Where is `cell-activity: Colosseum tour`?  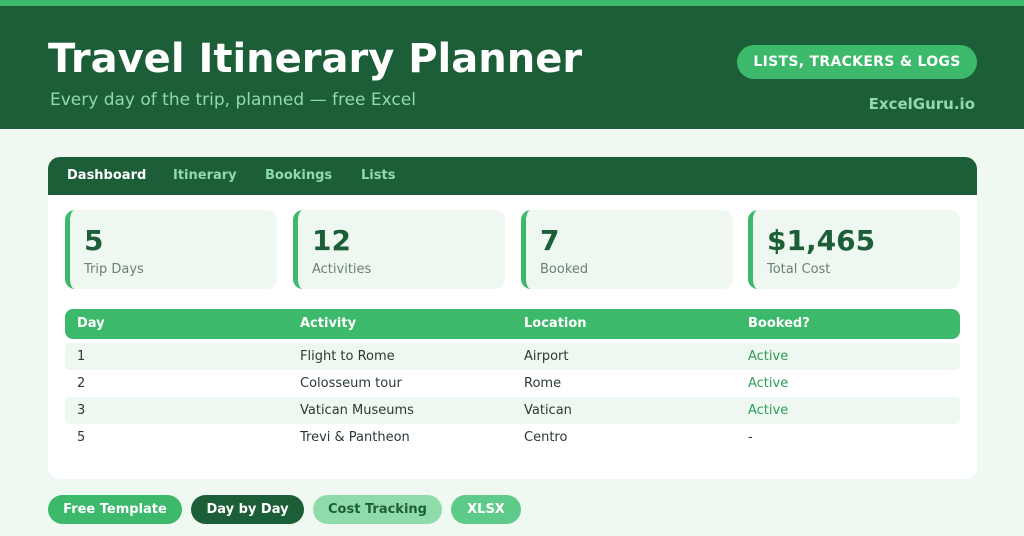
cell-activity: Colosseum tour is located at coordinates (351, 383).